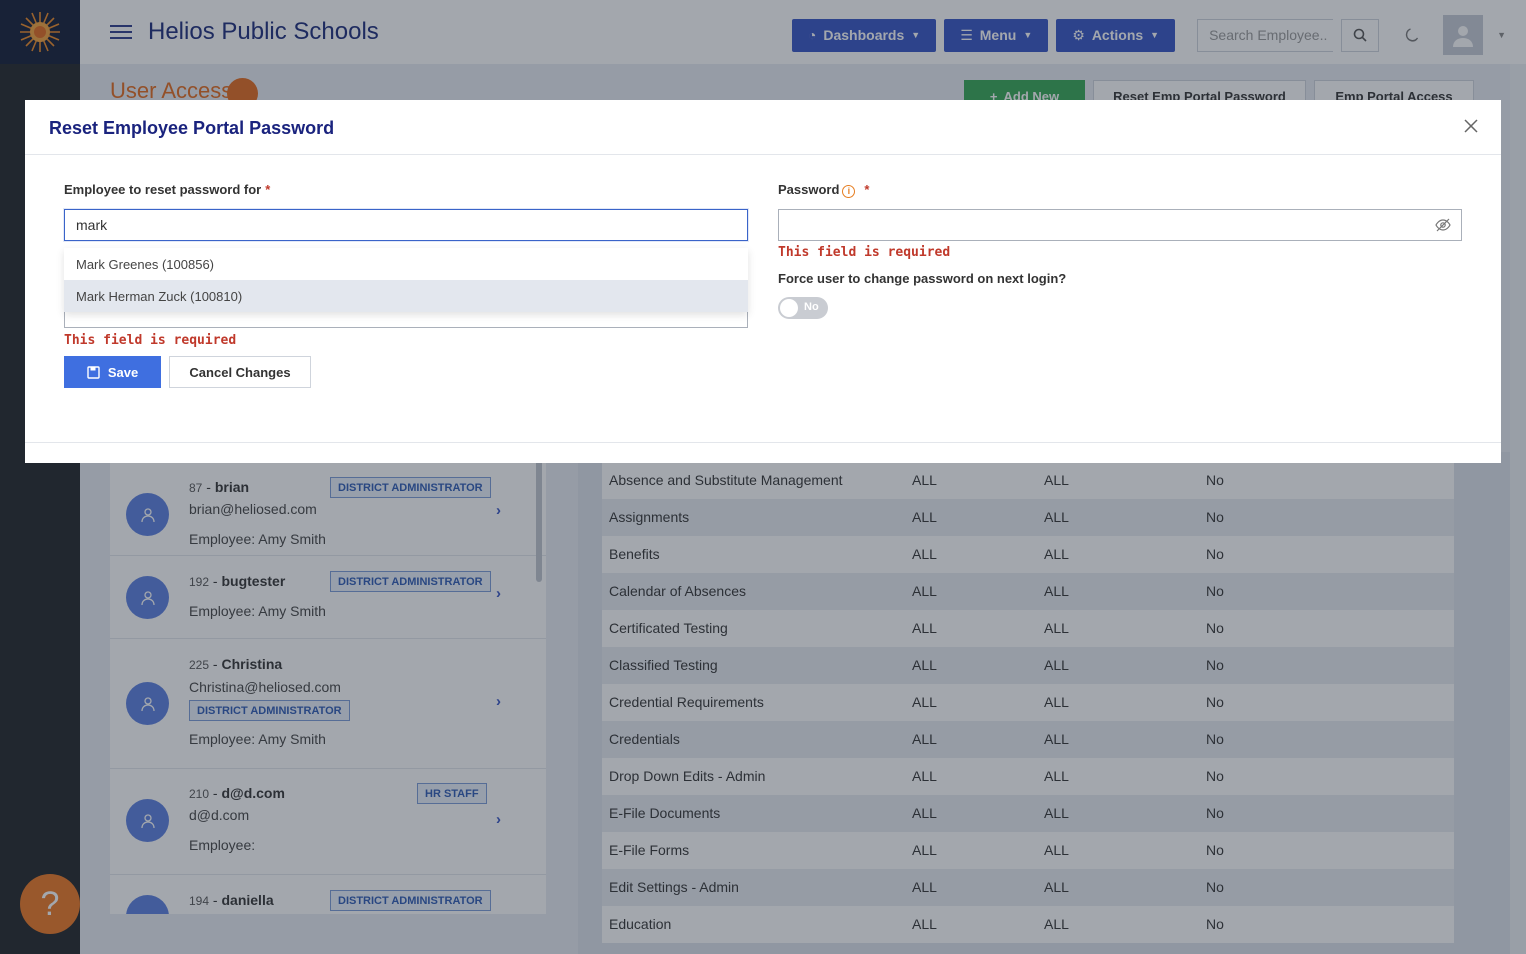 The height and width of the screenshot is (954, 1526). I want to click on password-error-text: This field is required, so click(864, 252).